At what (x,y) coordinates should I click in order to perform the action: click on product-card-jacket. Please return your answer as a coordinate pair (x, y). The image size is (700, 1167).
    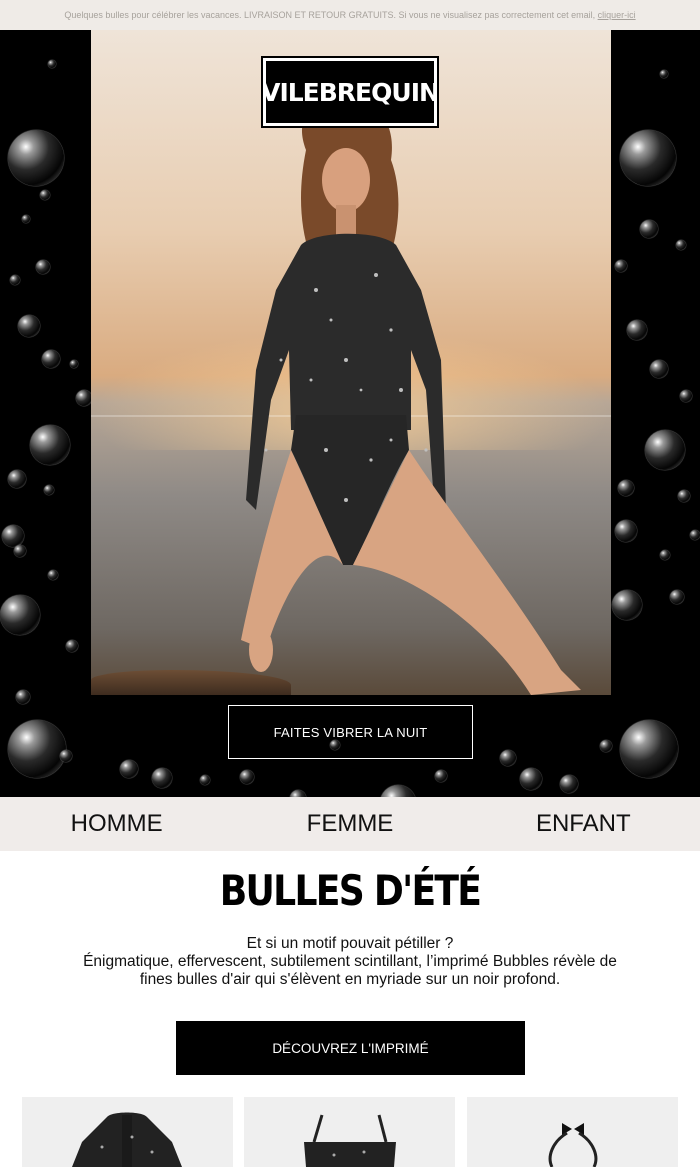
    Looking at the image, I should click on (127, 1132).